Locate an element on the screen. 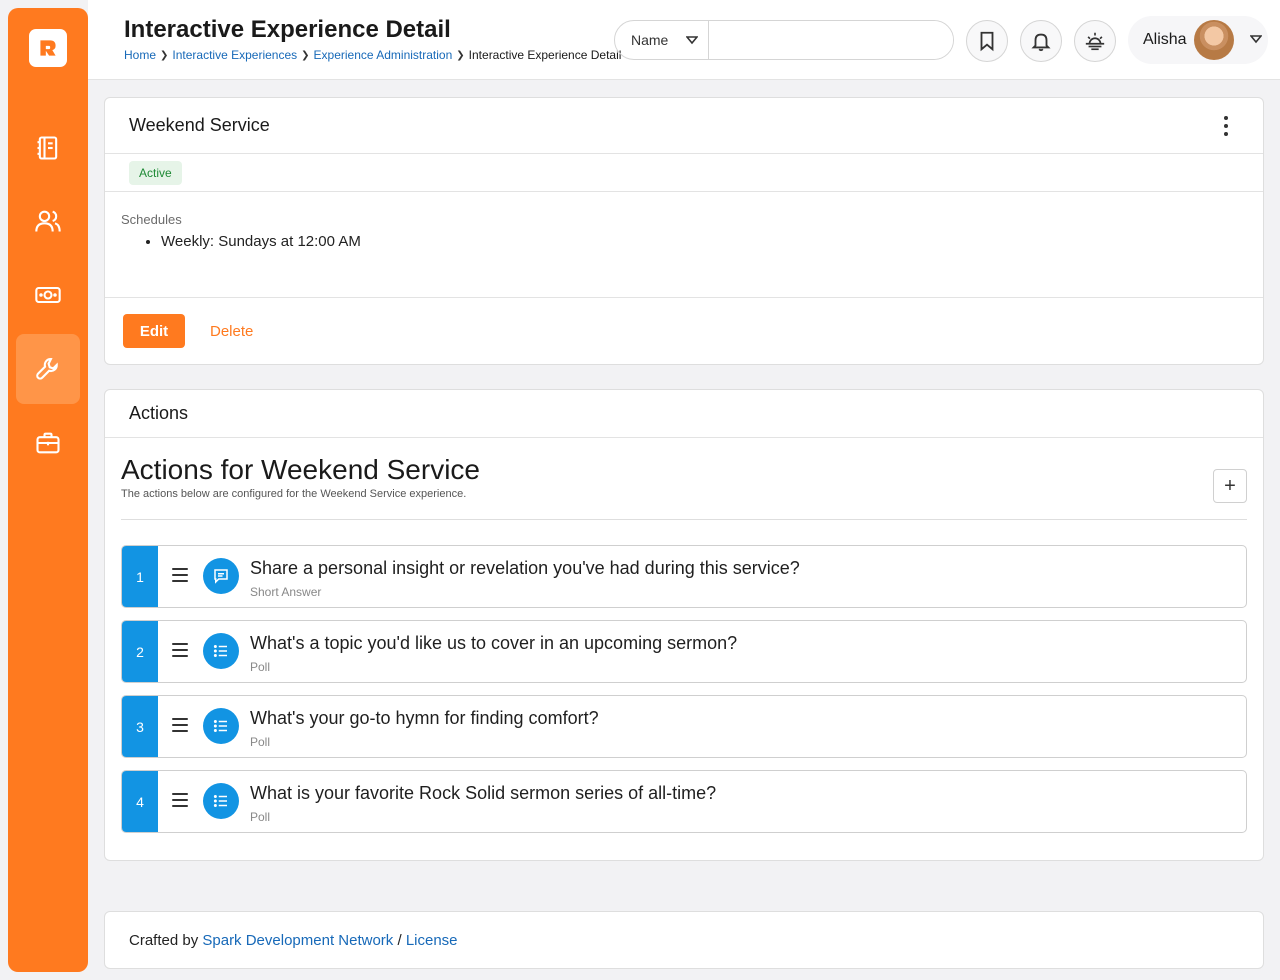  actions-divider is located at coordinates (684, 519).